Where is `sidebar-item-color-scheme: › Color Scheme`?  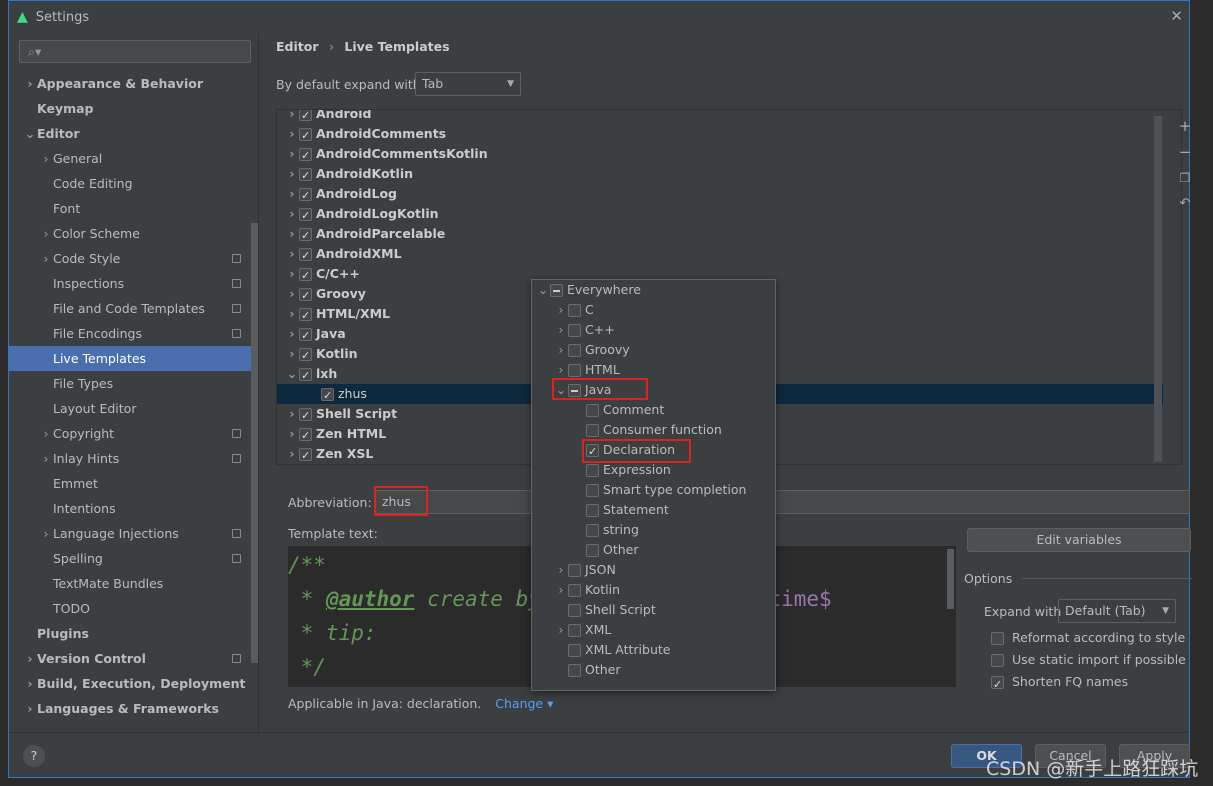
sidebar-item-color-scheme: › Color Scheme is located at coordinates (130, 233).